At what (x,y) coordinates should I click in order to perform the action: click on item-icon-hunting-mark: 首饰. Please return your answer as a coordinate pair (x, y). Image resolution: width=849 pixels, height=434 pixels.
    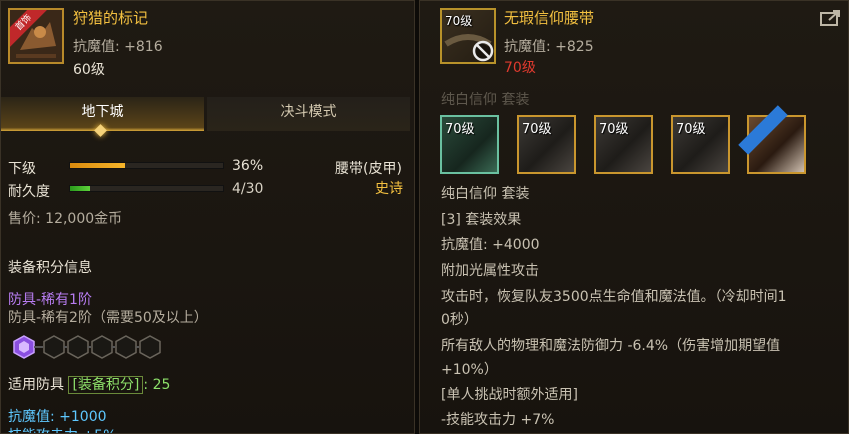
    Looking at the image, I should click on (36, 36).